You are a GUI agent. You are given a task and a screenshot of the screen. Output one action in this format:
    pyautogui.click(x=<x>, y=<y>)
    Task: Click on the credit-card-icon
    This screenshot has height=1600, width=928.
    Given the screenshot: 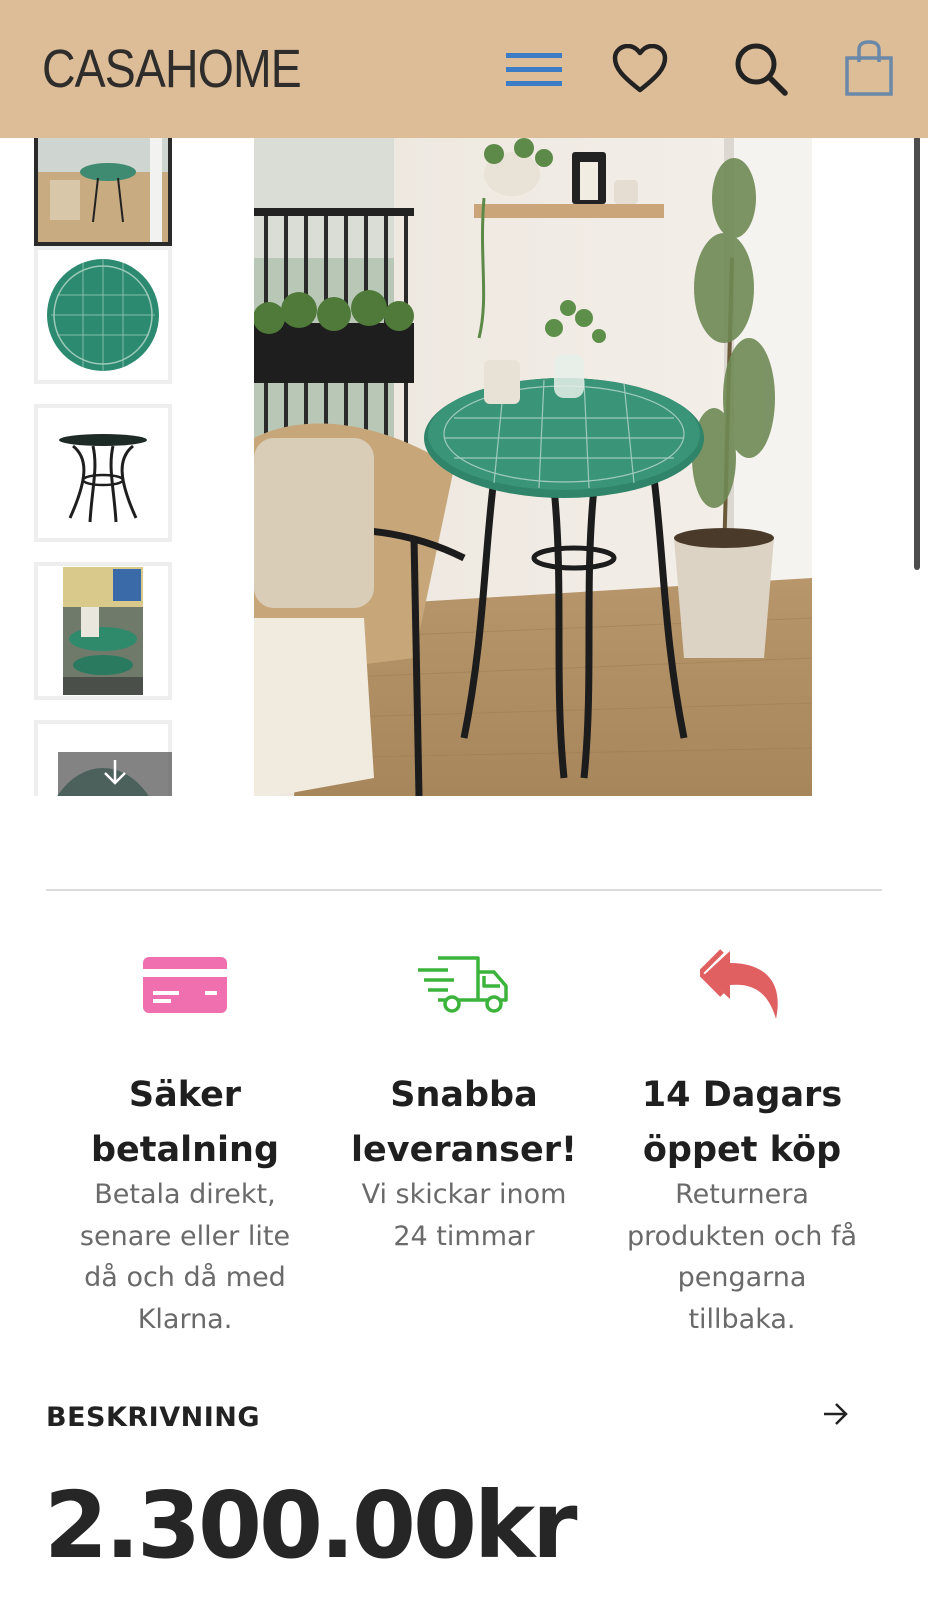 What is the action you would take?
    pyautogui.click(x=185, y=985)
    